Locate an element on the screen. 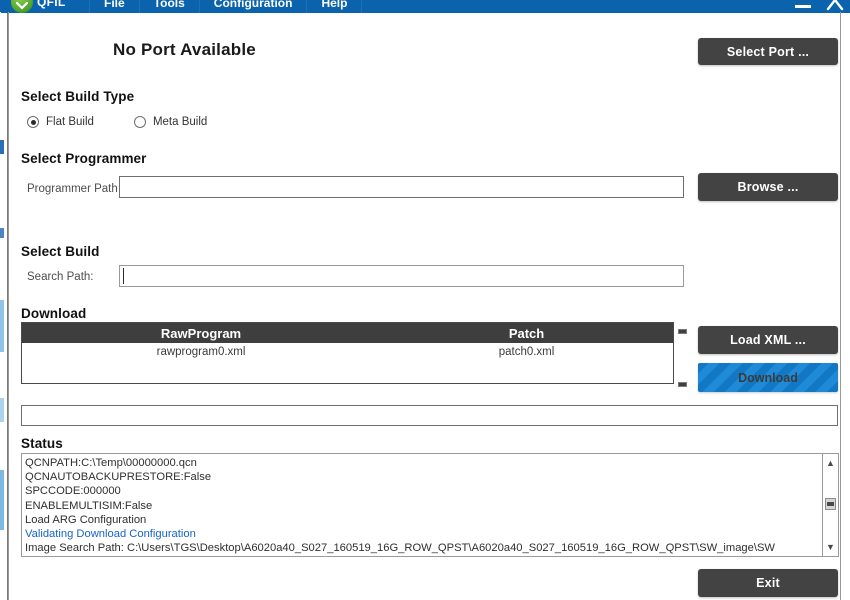 This screenshot has width=850, height=600. log-line: ENABLEMULTISIM:False is located at coordinates (89, 505).